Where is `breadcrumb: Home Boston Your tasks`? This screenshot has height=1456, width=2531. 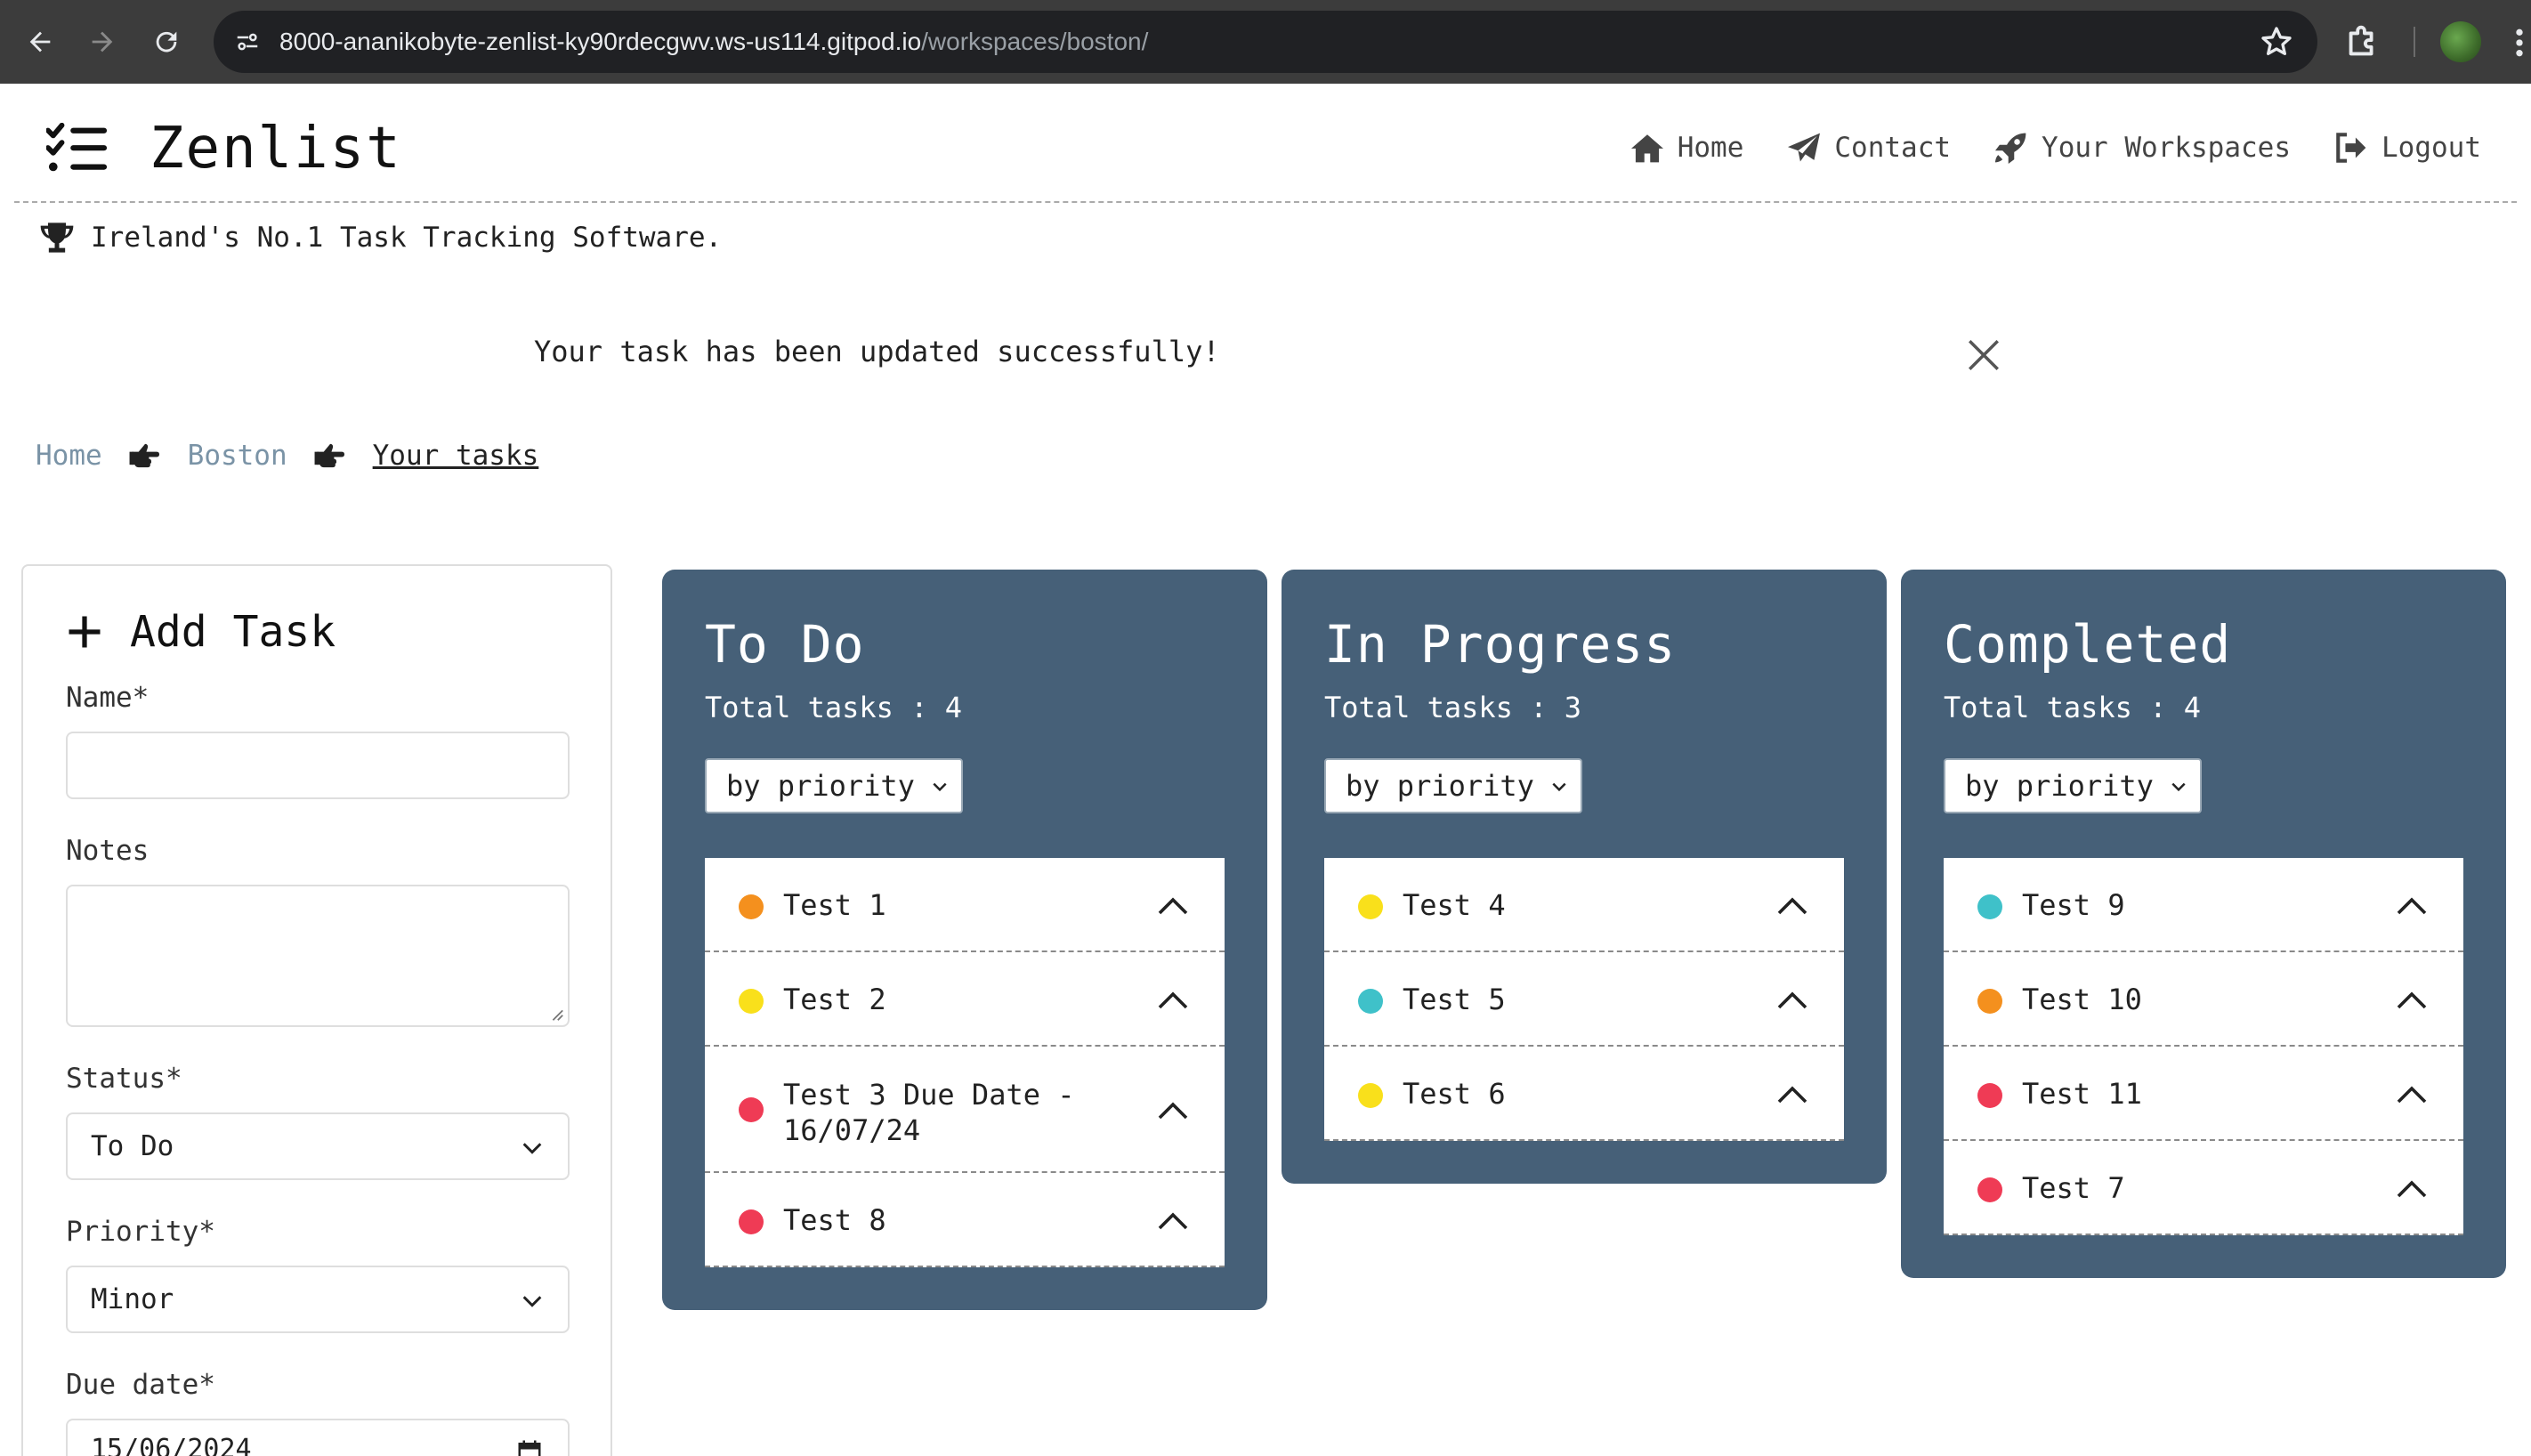 breadcrumb: Home Boston Your tasks is located at coordinates (287, 456).